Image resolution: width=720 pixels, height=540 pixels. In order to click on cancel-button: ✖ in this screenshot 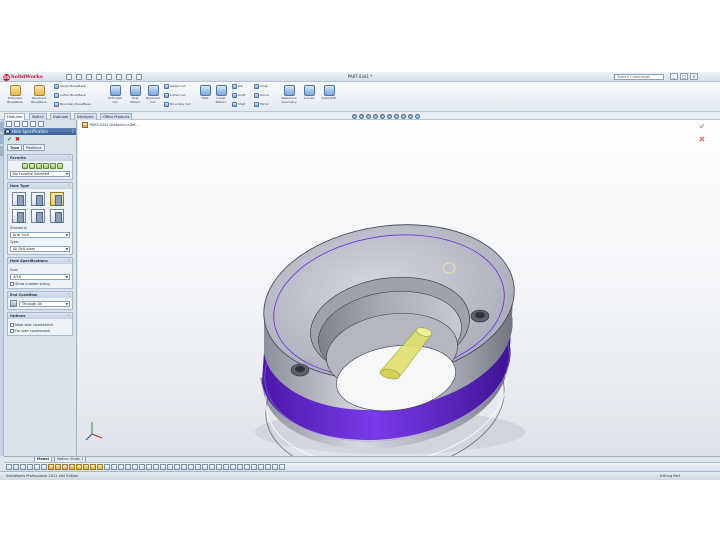, I will do `click(17, 139)`.